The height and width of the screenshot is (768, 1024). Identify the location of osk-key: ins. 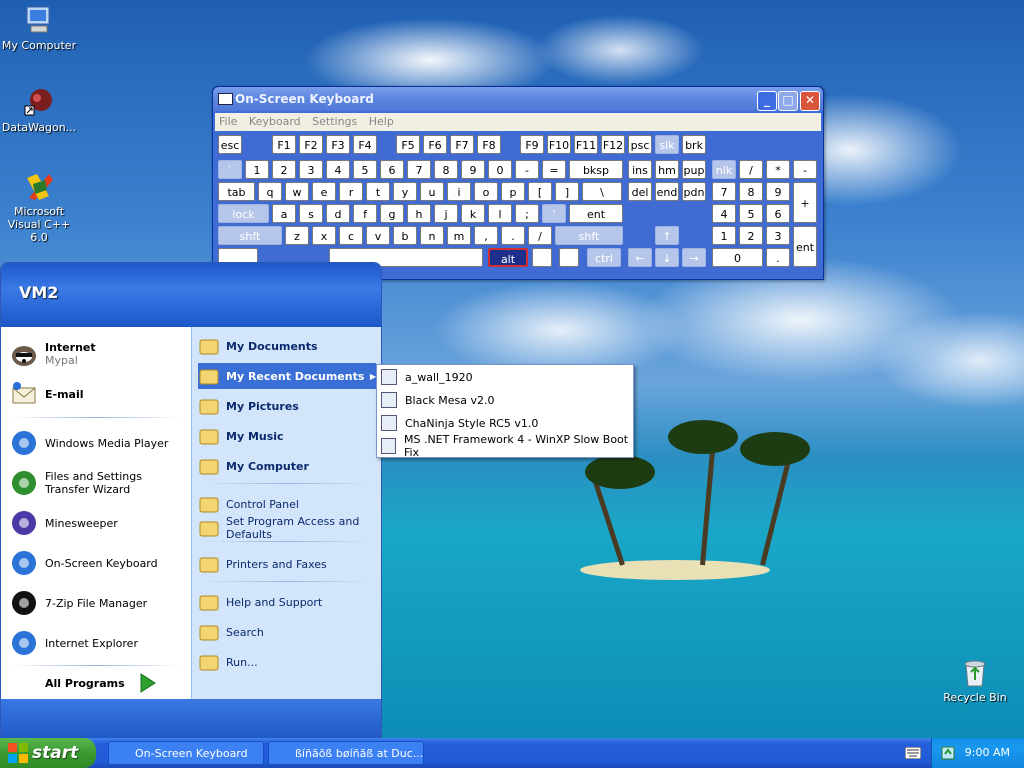
(640, 169).